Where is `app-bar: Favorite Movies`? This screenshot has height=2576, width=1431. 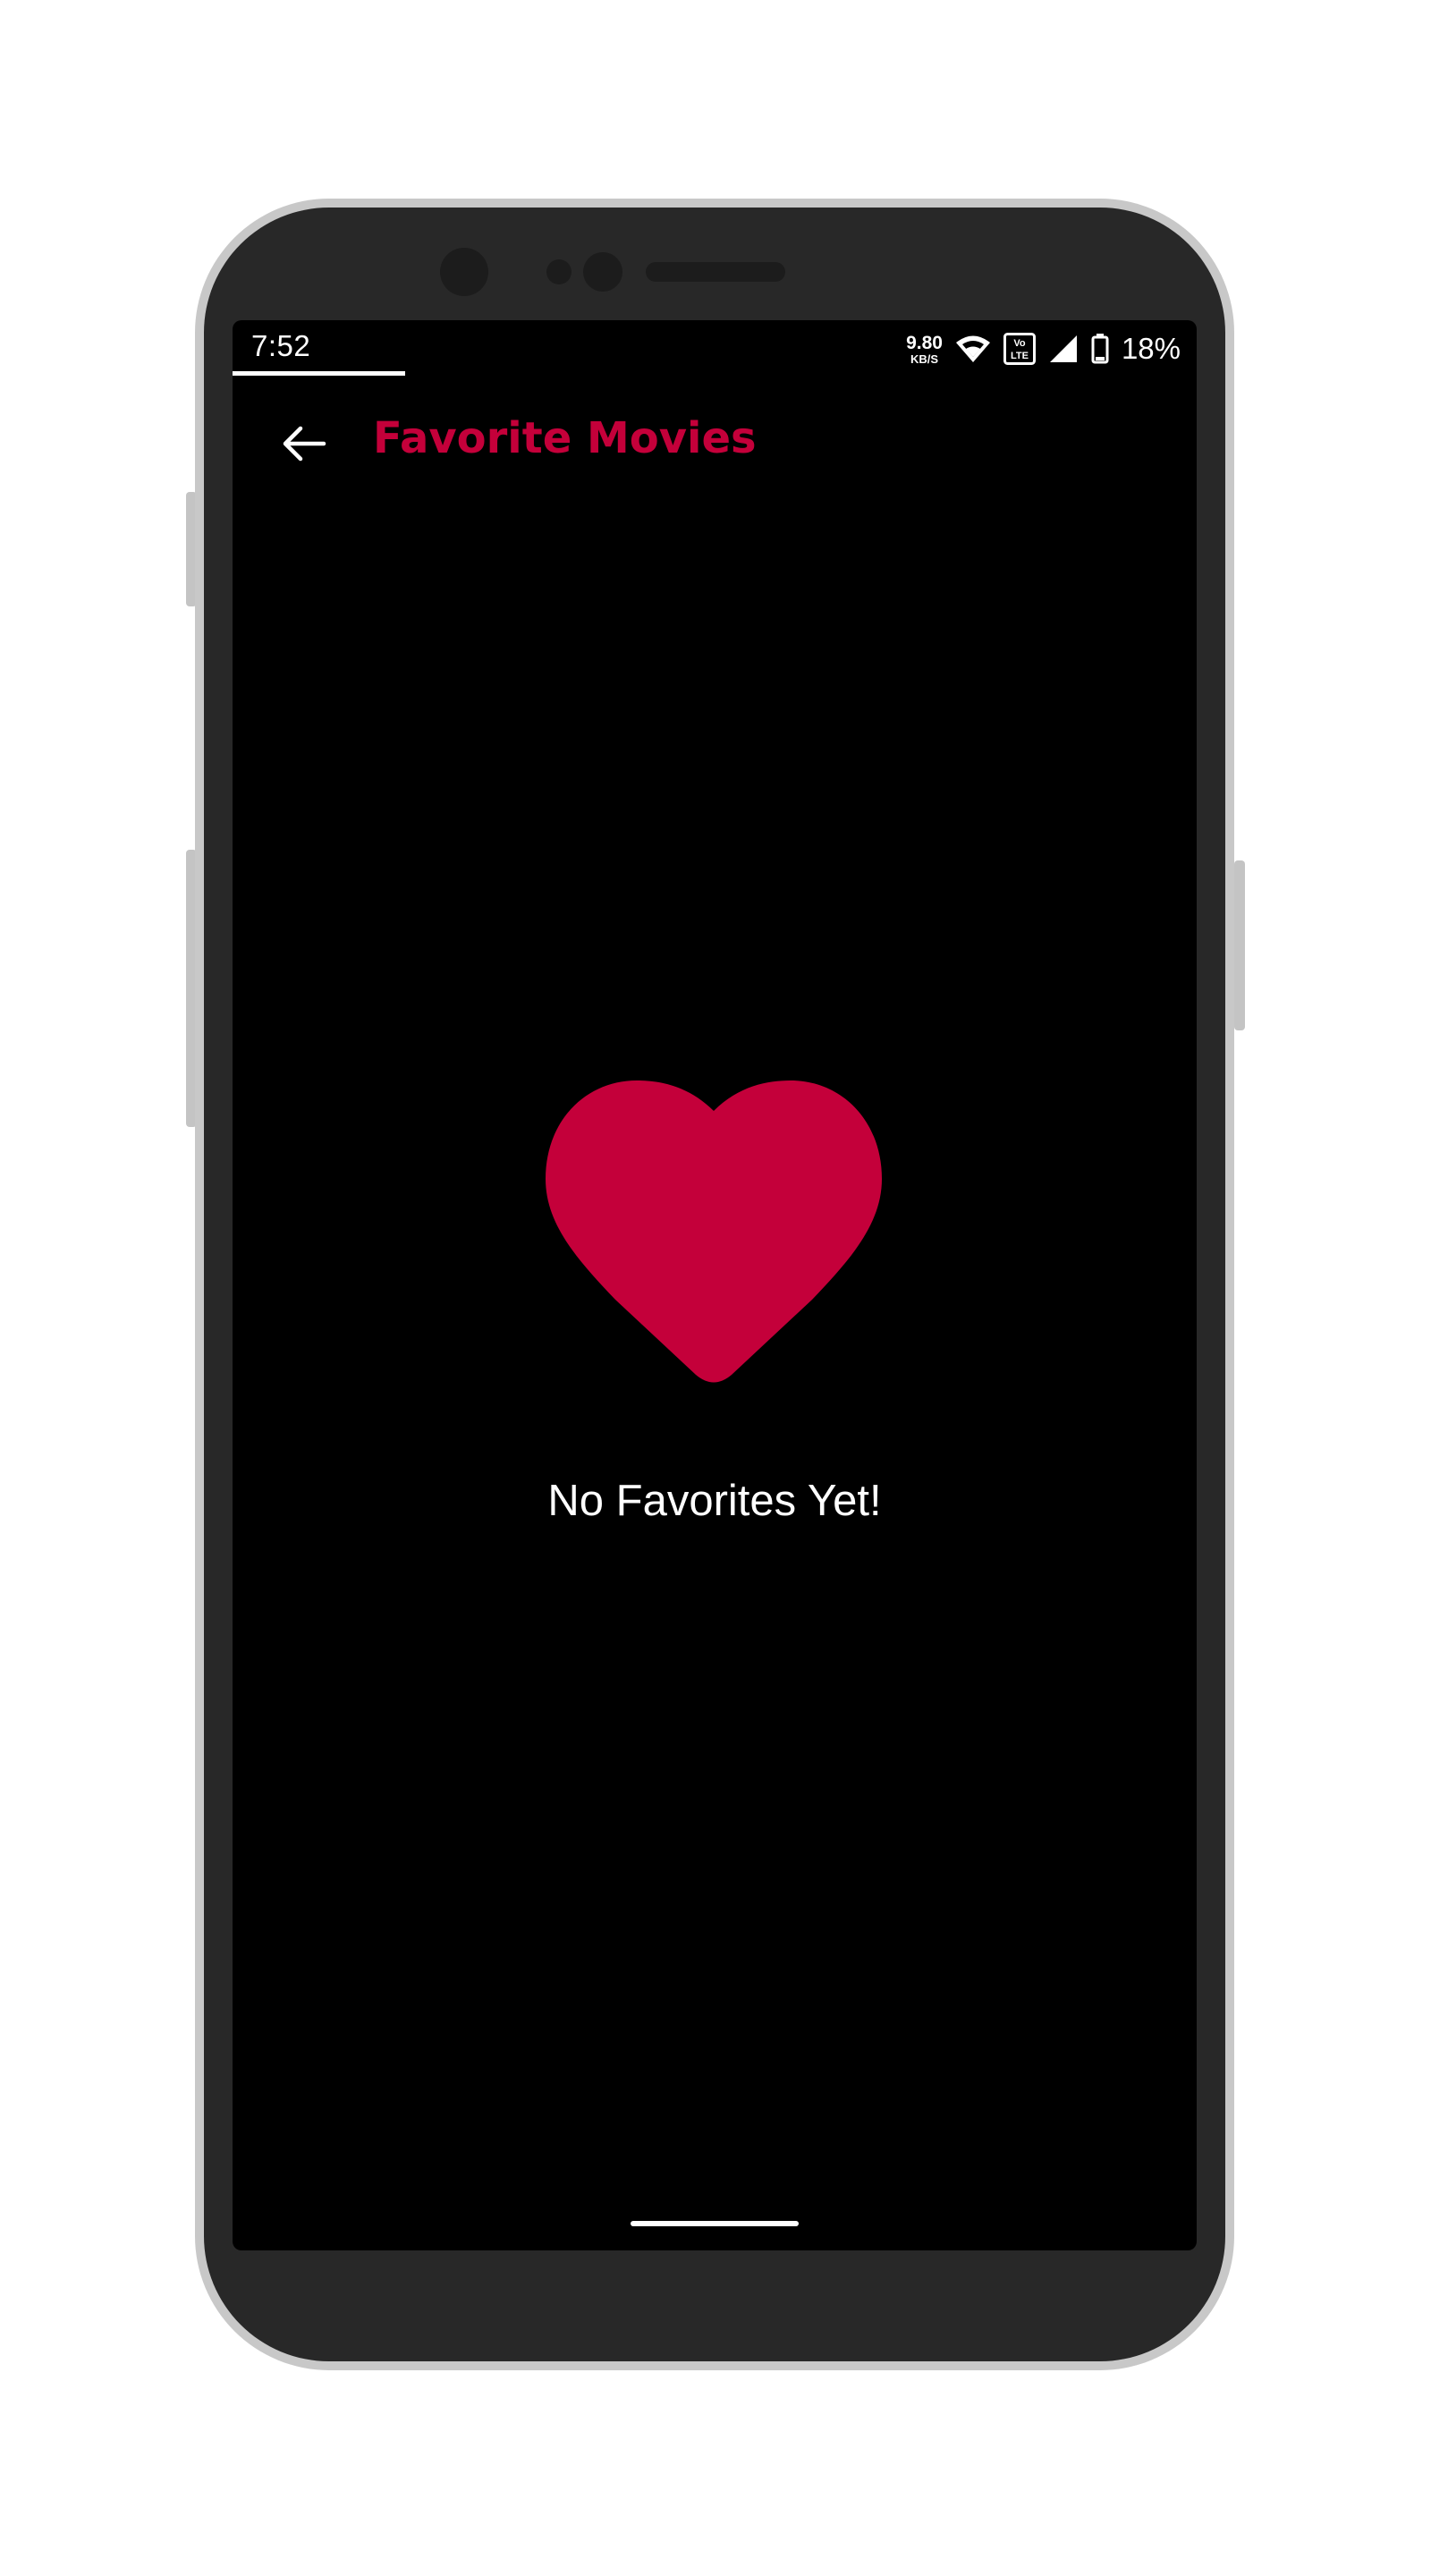 app-bar: Favorite Movies is located at coordinates (715, 444).